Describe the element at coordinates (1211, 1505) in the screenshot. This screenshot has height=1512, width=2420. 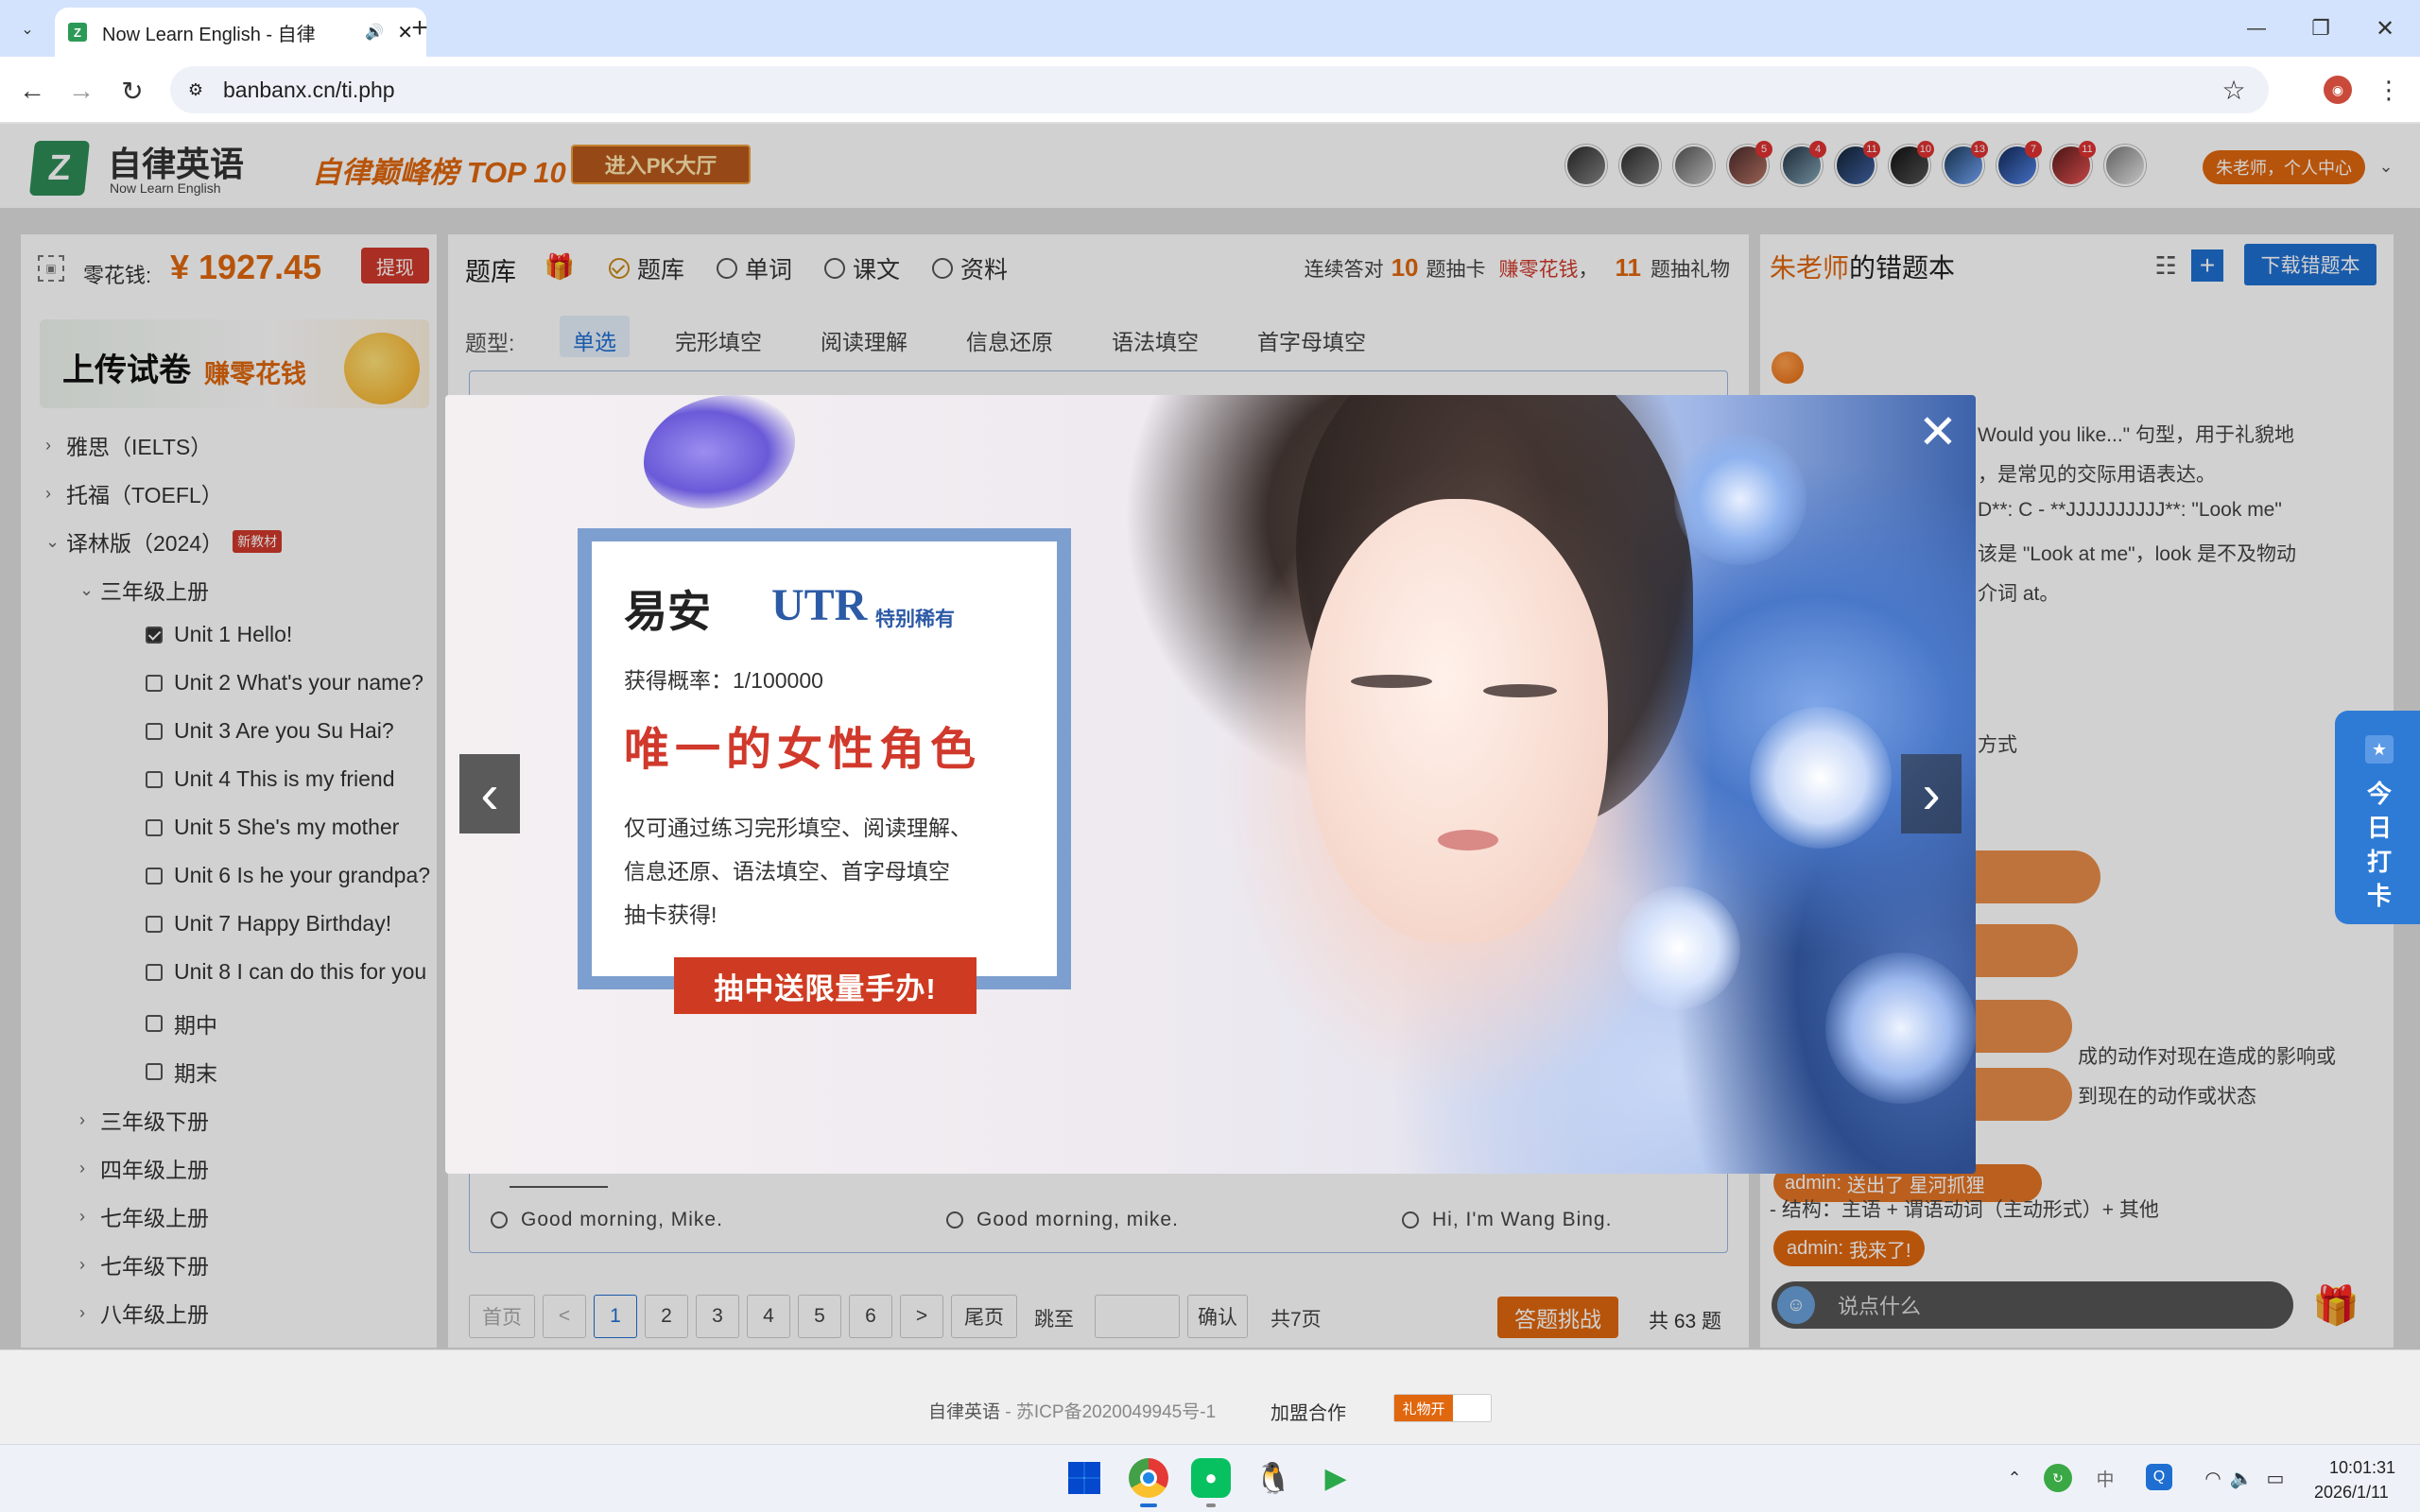
I see `wechat-indicator` at that location.